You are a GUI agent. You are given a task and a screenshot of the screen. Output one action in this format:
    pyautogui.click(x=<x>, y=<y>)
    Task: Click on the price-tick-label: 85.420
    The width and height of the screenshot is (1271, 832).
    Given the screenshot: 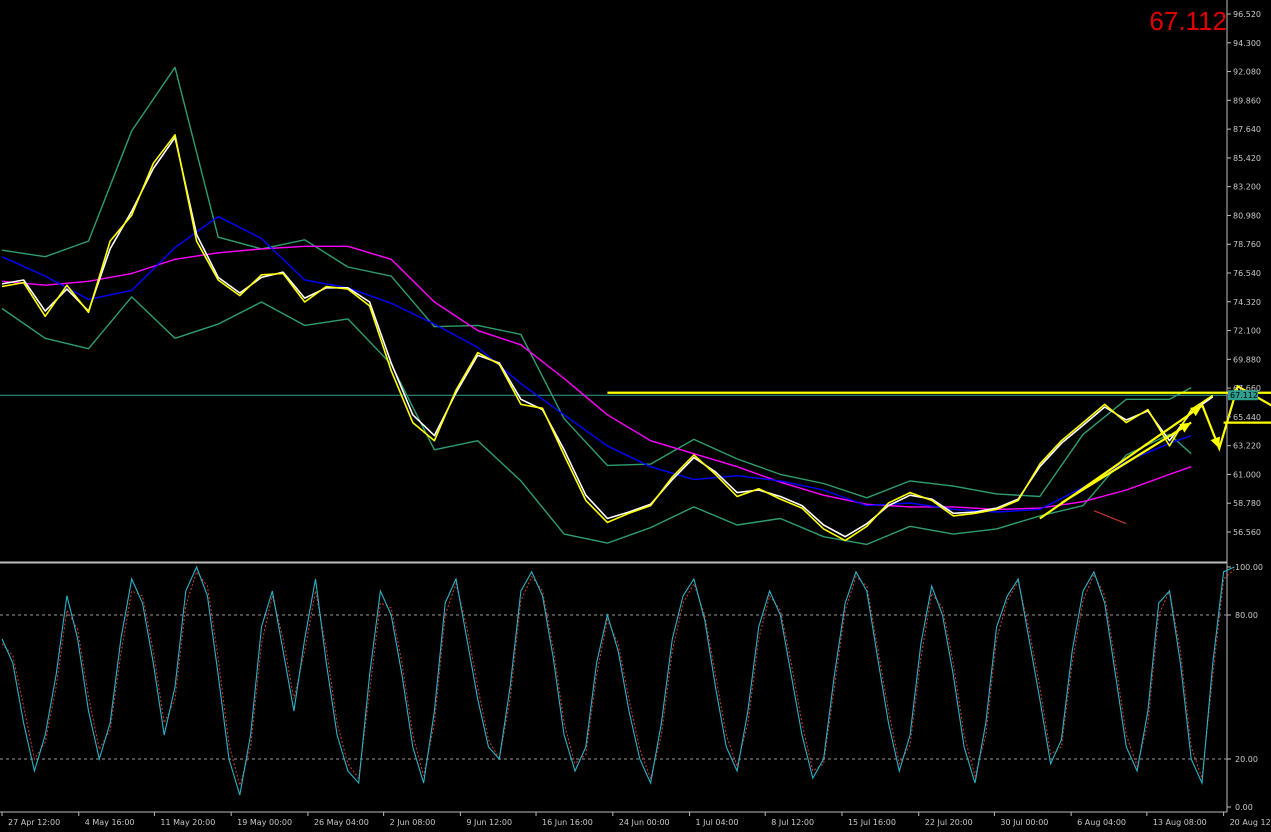 What is the action you would take?
    pyautogui.click(x=1247, y=158)
    